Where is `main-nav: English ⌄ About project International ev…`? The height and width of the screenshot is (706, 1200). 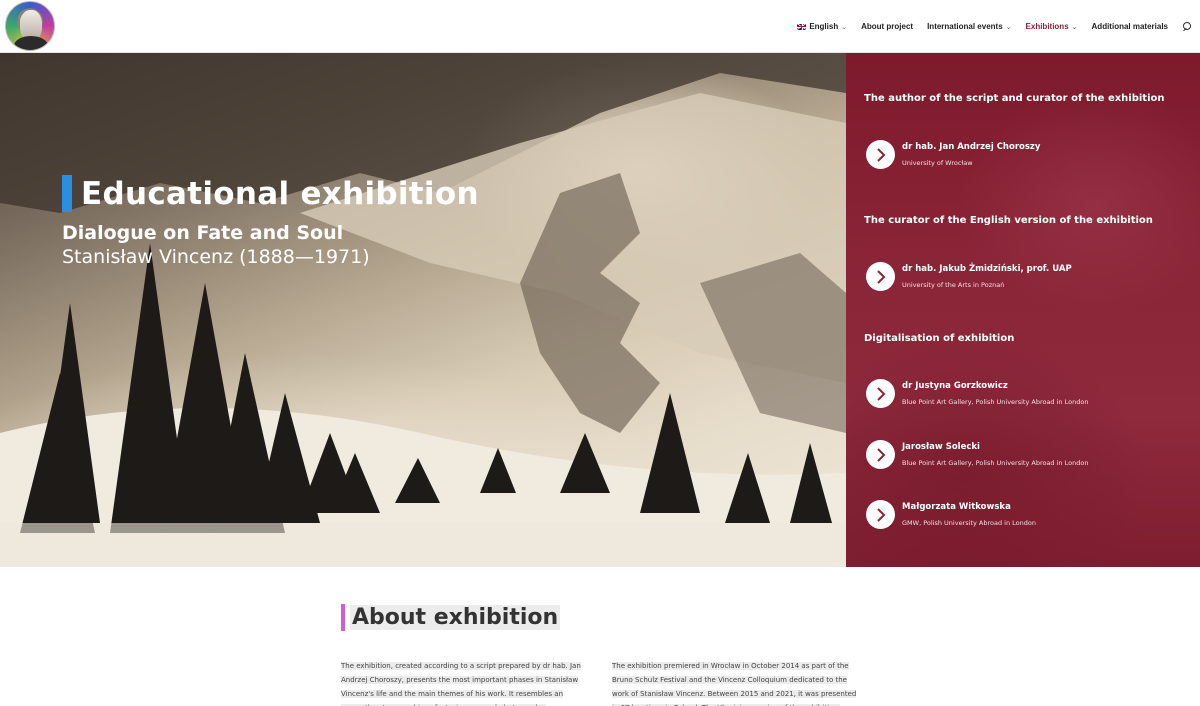
main-nav: English ⌄ About project International ev… is located at coordinates (994, 26).